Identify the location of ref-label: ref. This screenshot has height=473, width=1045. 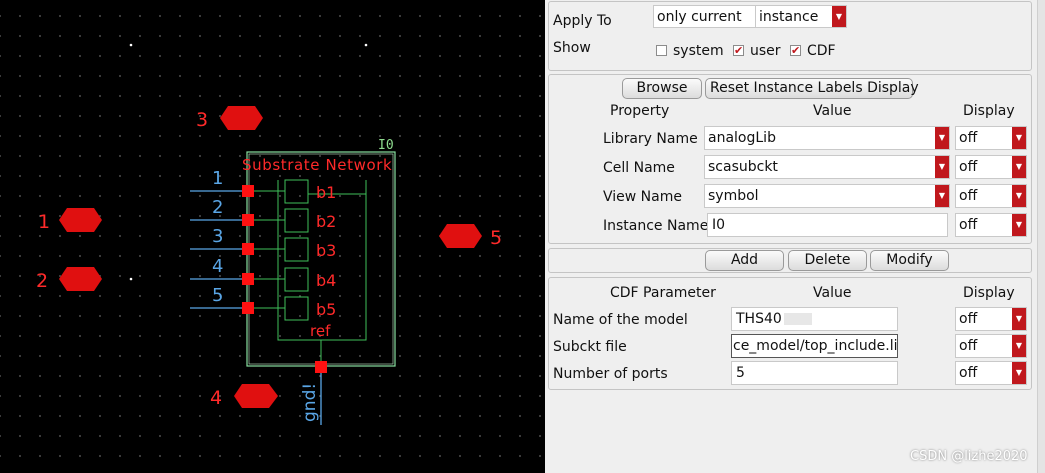
(320, 331).